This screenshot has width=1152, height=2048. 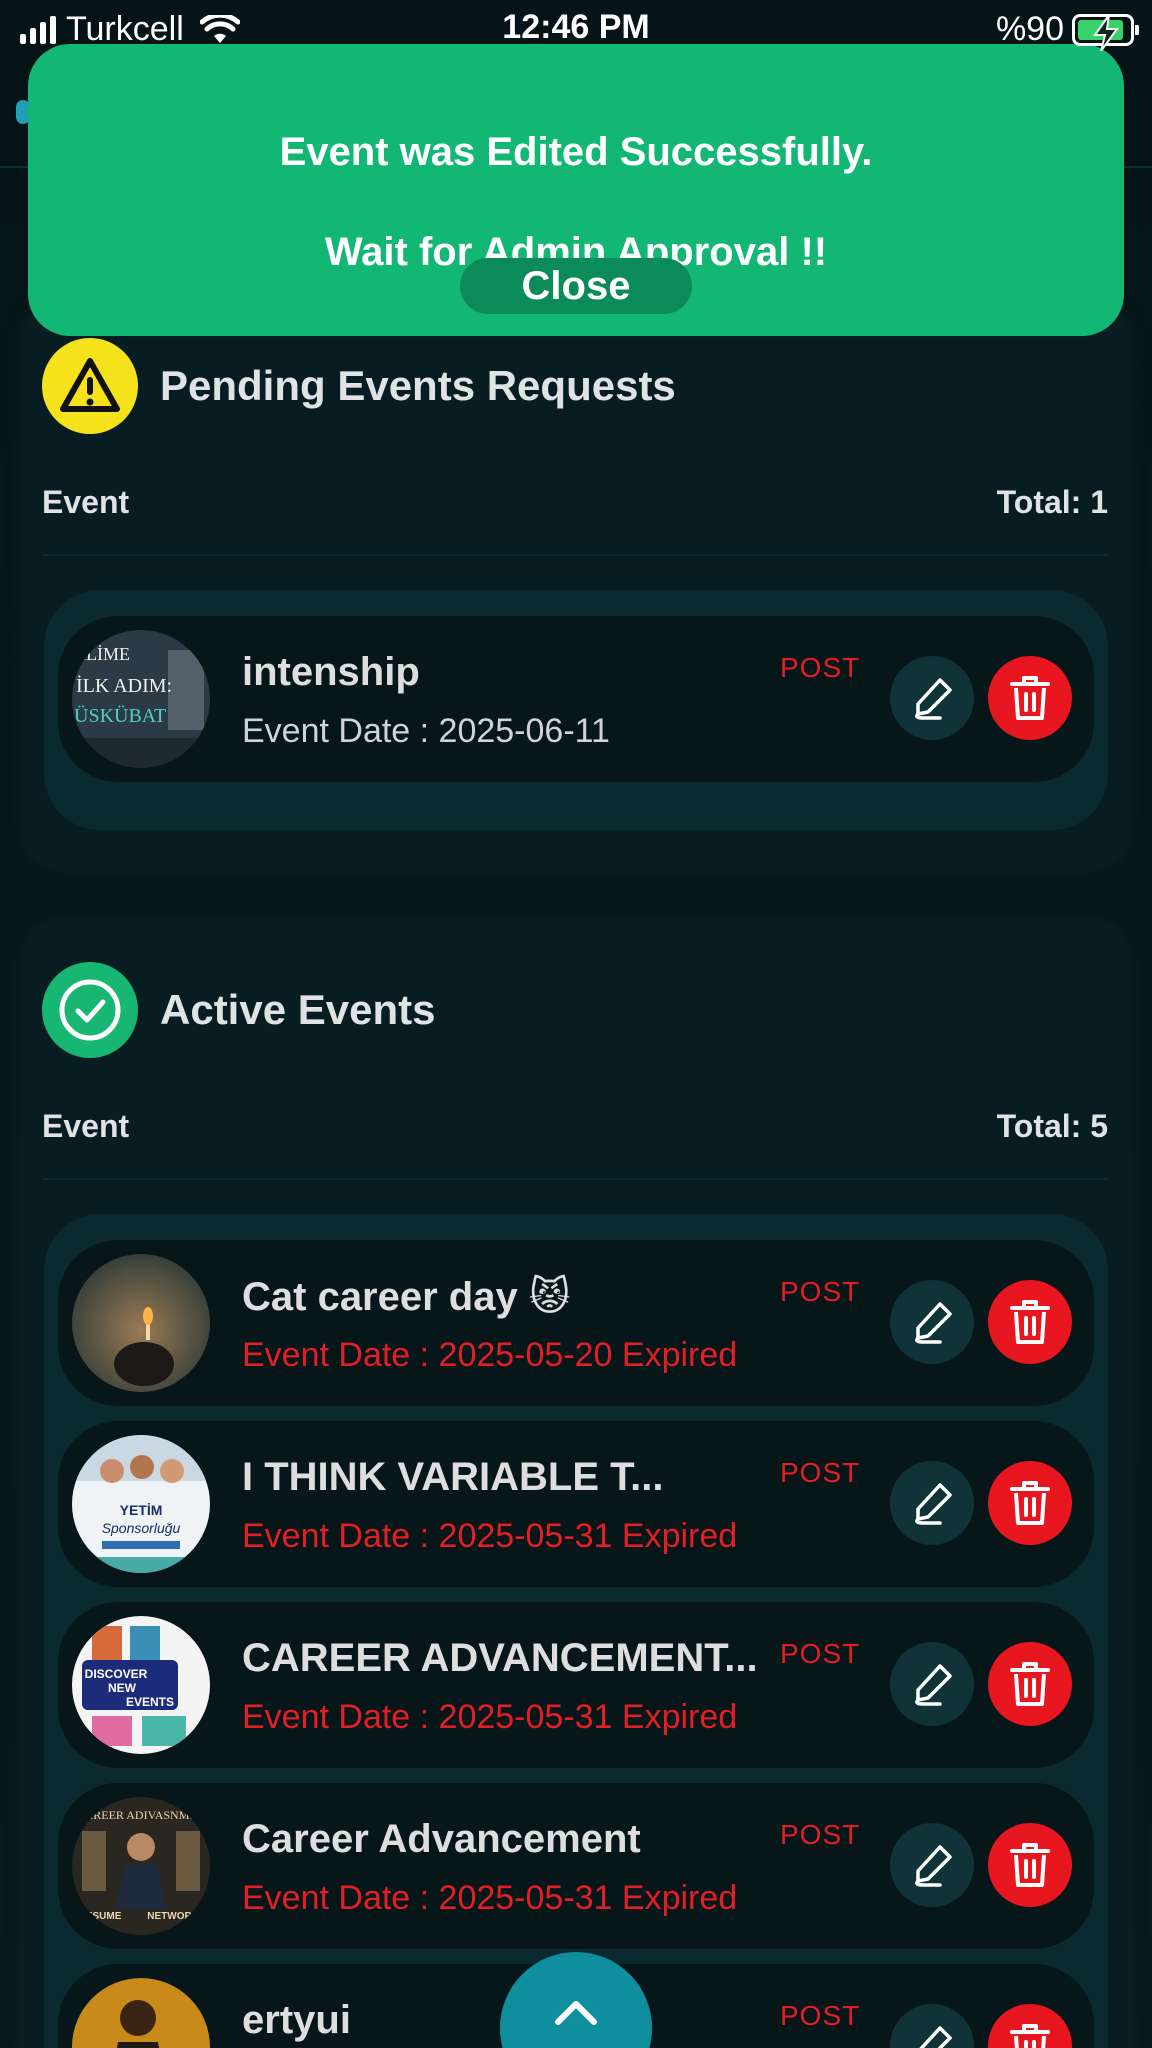 I want to click on event-thumbnail: CAREER ADIVASNMEN RESUME NETWORKING, so click(x=141, y=1866).